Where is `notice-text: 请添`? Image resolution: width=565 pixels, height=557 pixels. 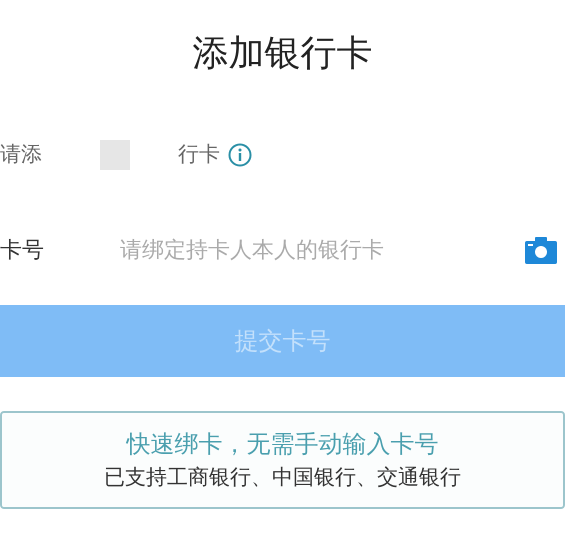
notice-text: 请添 is located at coordinates (21, 154).